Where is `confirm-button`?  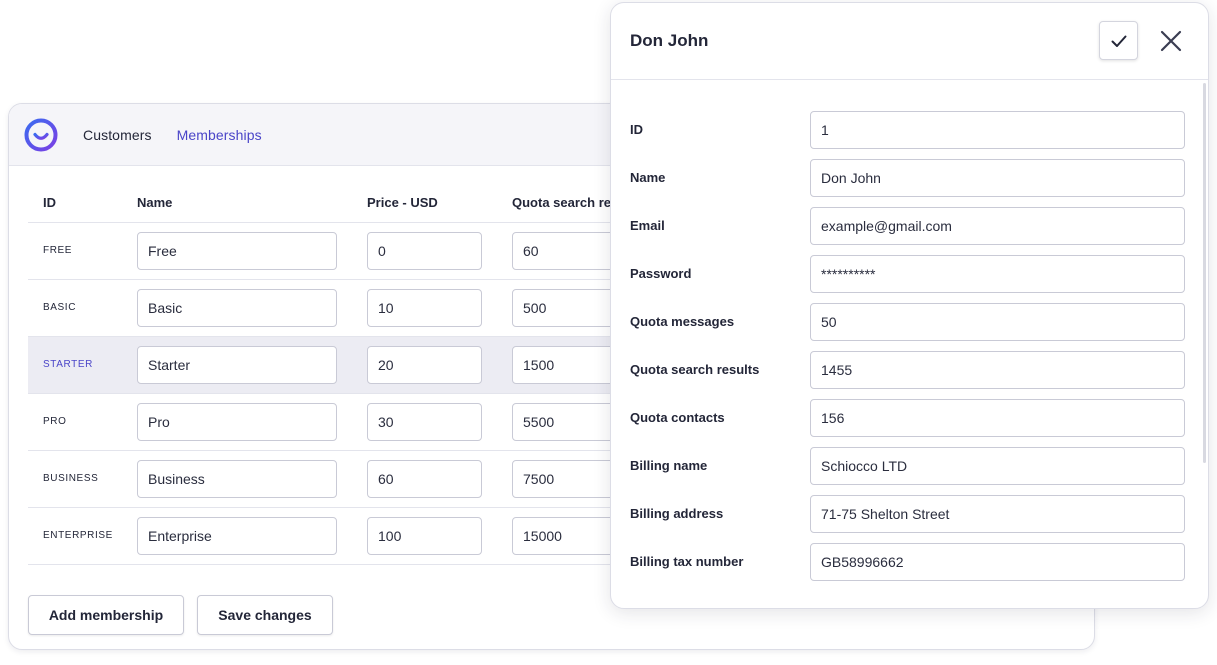 confirm-button is located at coordinates (1118, 40).